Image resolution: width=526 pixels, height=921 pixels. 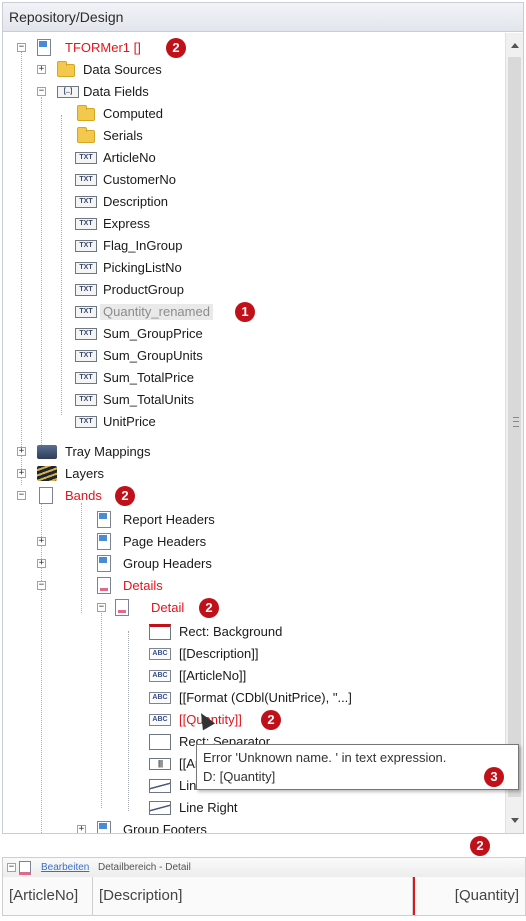 What do you see at coordinates (169, 519) in the screenshot?
I see `report-headers-label: Report Headers` at bounding box center [169, 519].